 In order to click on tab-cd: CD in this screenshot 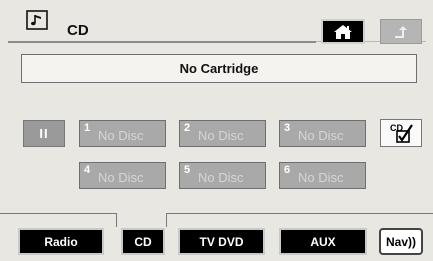, I will do `click(143, 241)`.